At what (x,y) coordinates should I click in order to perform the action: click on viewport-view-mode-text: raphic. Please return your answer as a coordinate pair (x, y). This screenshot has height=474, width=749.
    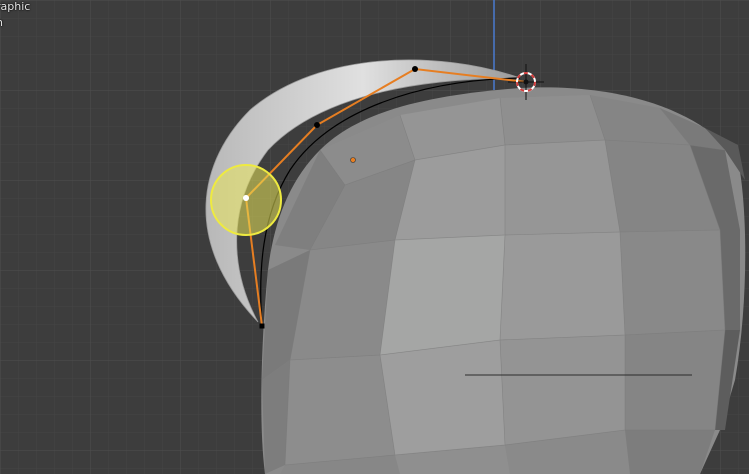
    Looking at the image, I should click on (15, 6).